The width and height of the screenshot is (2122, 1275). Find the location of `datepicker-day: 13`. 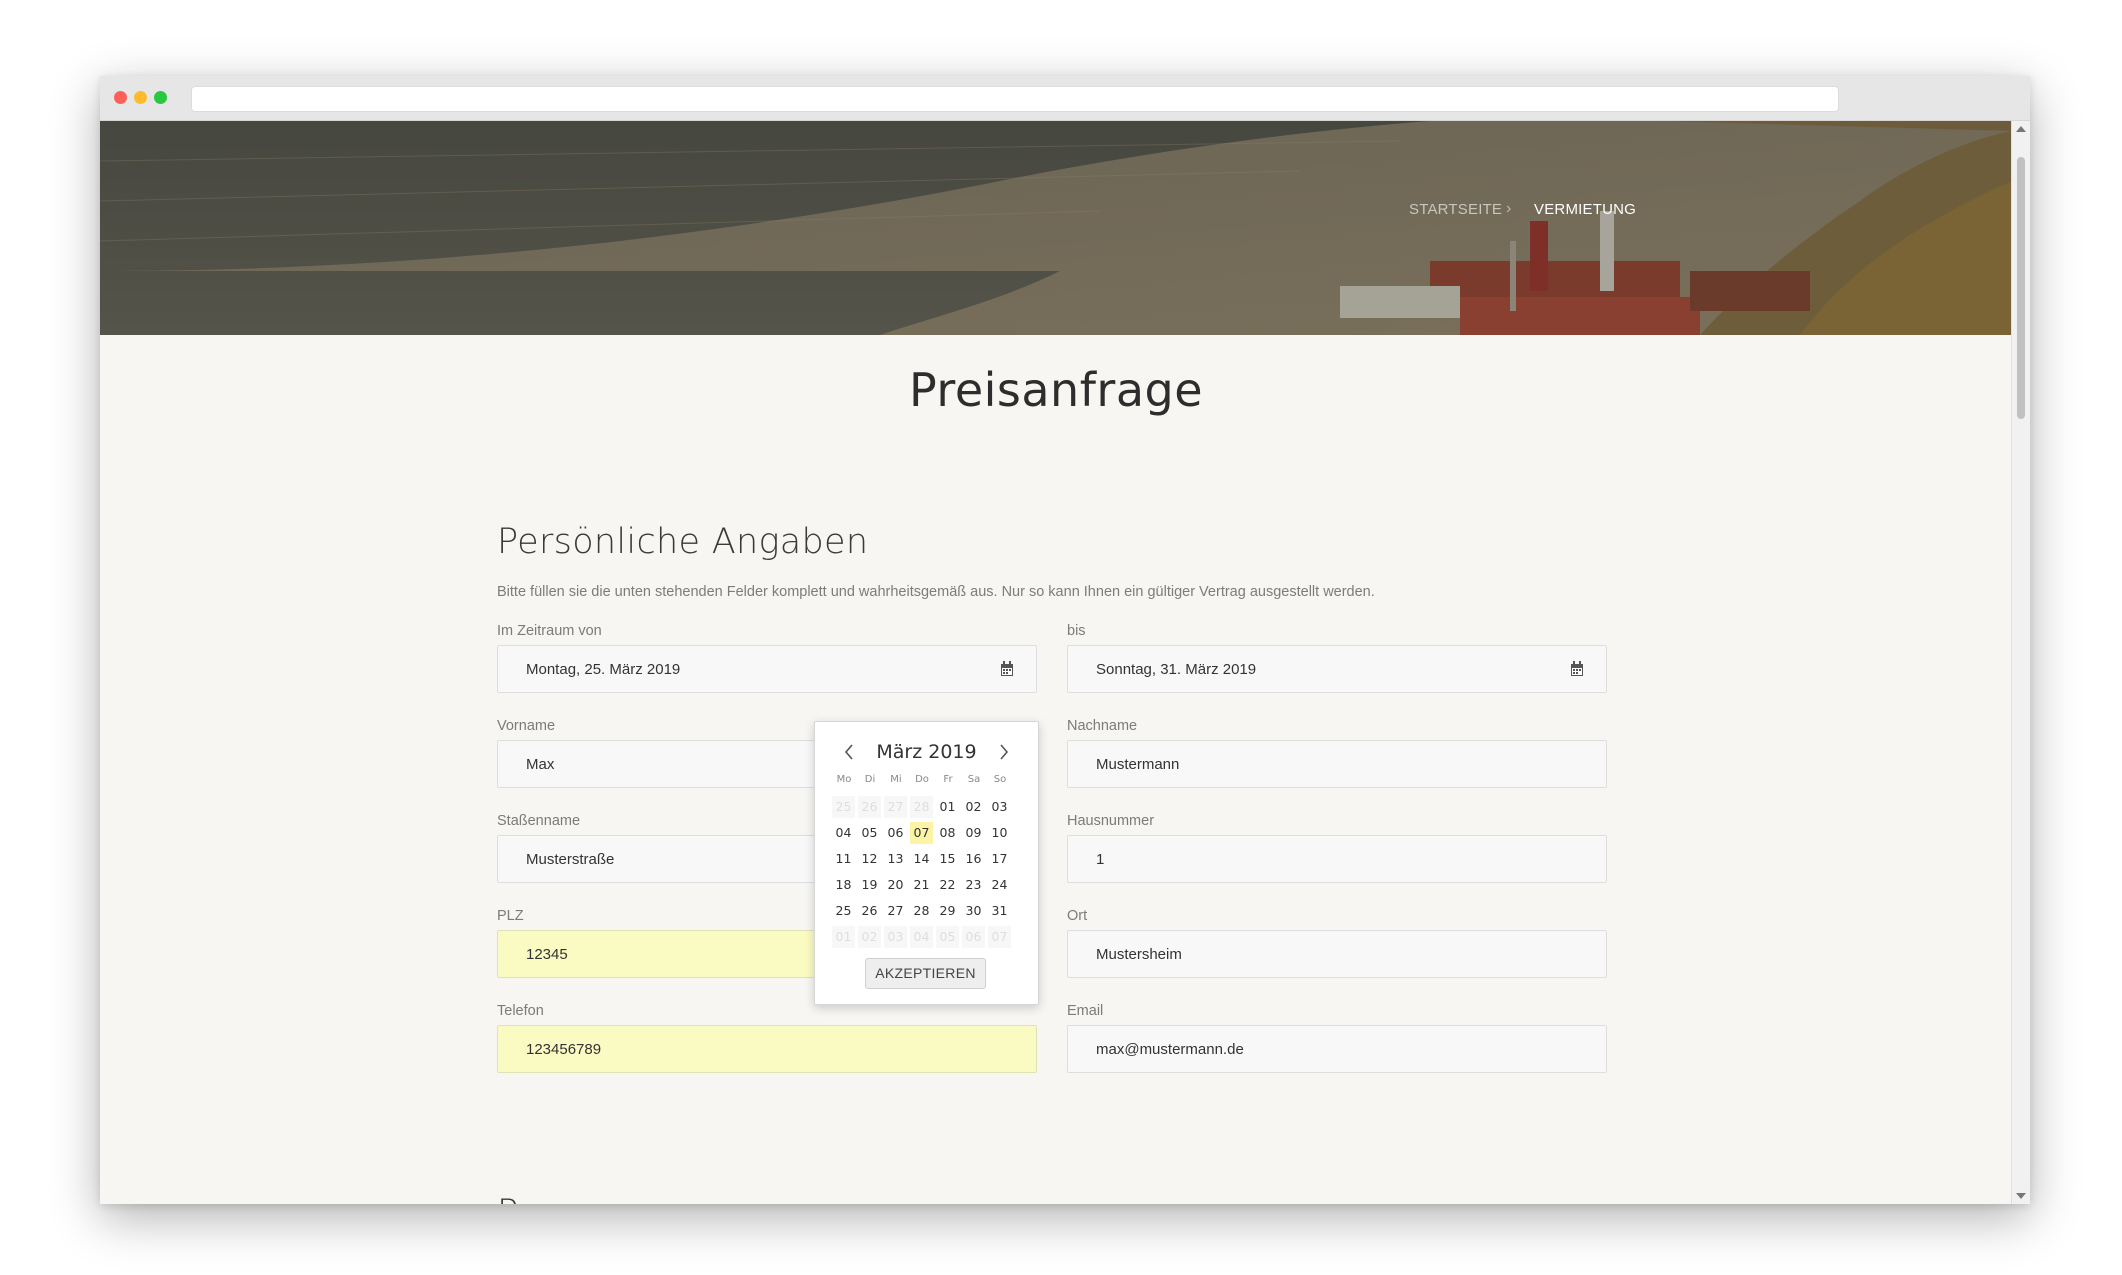

datepicker-day: 13 is located at coordinates (895, 859).